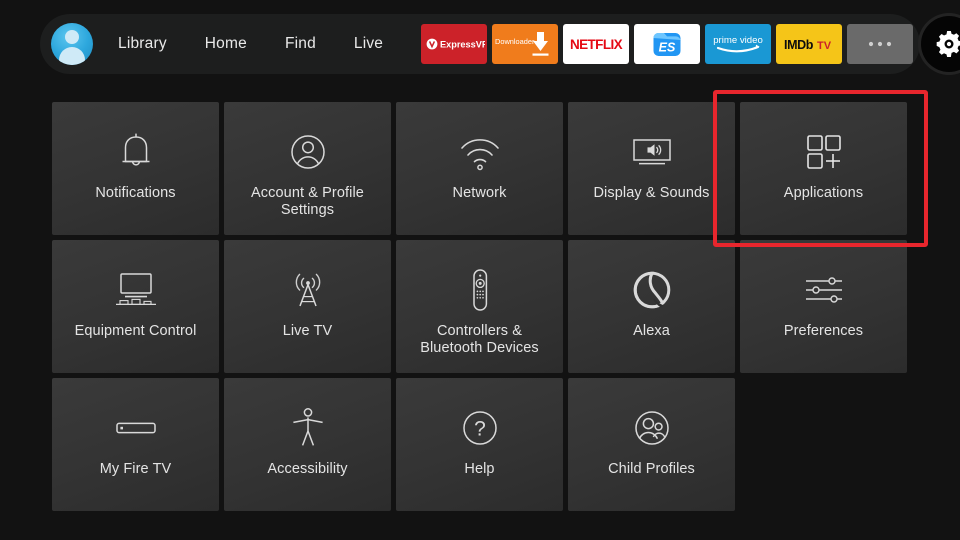 This screenshot has width=960, height=540. I want to click on svg-text: NETFLIX, so click(596, 44).